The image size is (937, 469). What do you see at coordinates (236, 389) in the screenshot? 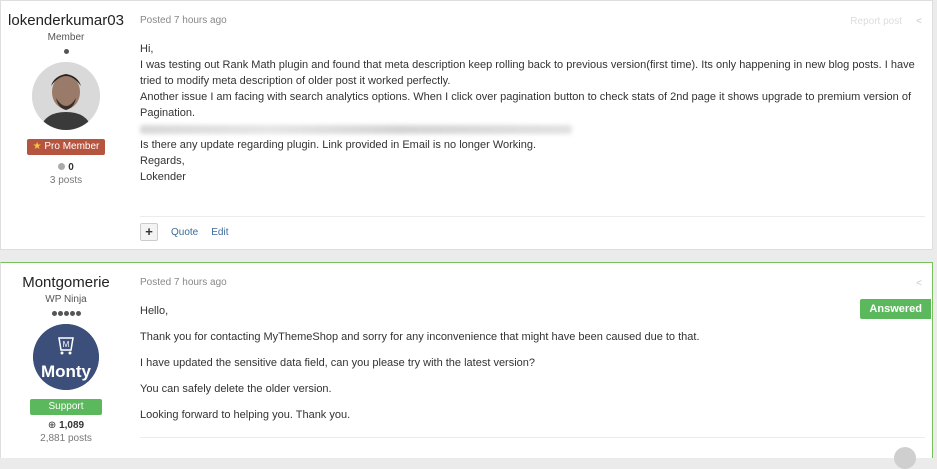
I see `post-line: You can safely delete the older version.` at bounding box center [236, 389].